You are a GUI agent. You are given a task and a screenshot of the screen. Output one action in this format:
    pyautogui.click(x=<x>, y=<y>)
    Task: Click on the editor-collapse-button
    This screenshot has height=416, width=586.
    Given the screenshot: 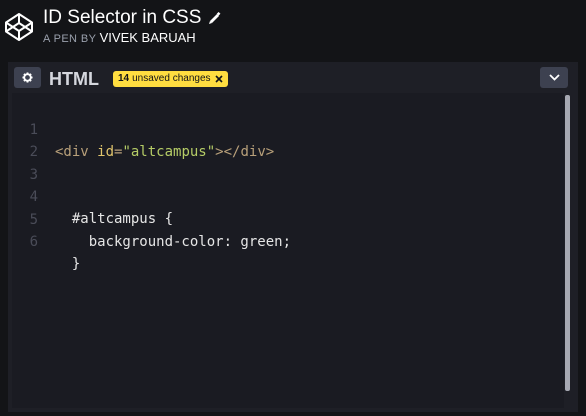 What is the action you would take?
    pyautogui.click(x=554, y=77)
    